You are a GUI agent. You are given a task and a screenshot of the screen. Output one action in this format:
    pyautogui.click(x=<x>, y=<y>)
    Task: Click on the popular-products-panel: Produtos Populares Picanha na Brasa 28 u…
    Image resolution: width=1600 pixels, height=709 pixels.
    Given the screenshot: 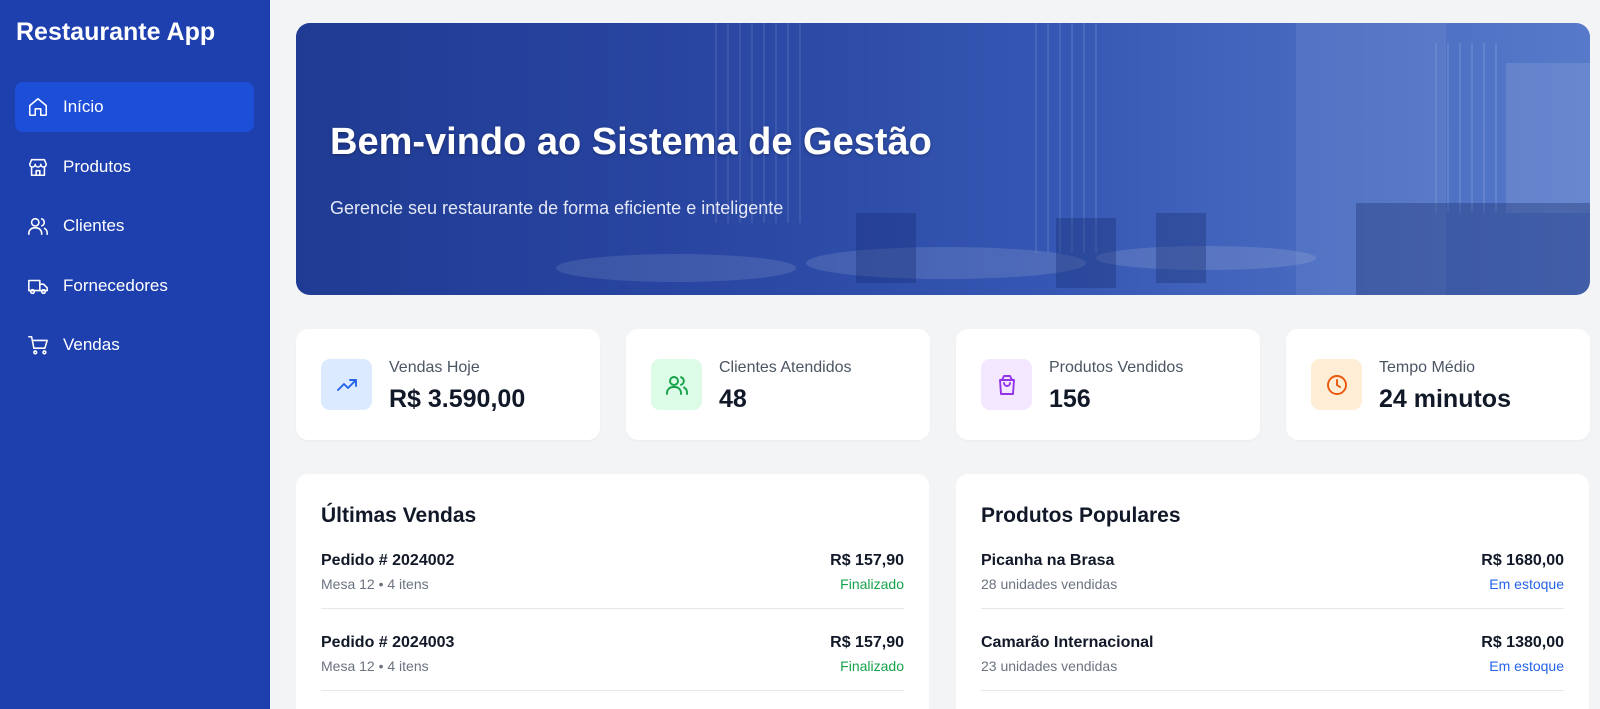 What is the action you would take?
    pyautogui.click(x=1272, y=591)
    